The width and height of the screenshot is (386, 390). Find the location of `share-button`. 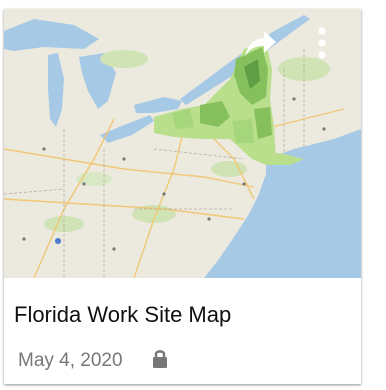

share-button is located at coordinates (261, 44).